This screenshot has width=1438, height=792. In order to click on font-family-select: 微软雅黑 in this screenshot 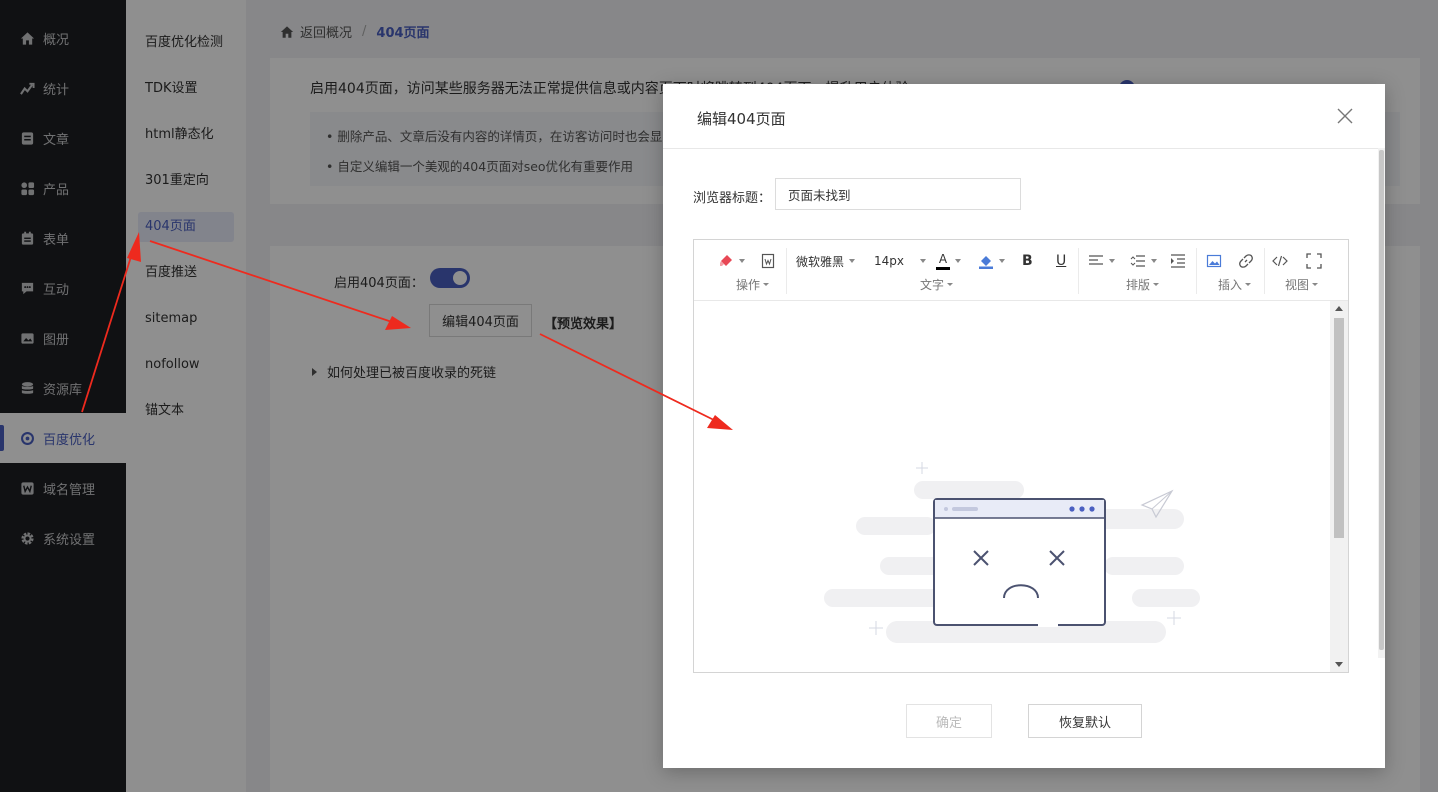, I will do `click(826, 261)`.